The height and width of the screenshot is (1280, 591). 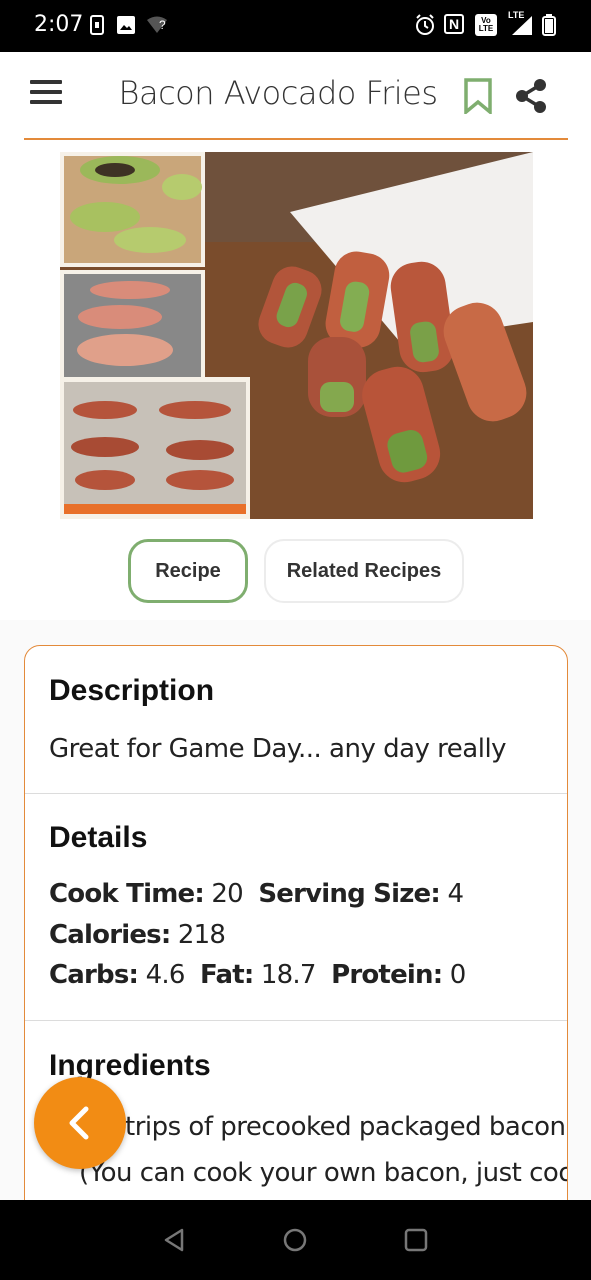 I want to click on description-heading: Description, so click(x=132, y=690).